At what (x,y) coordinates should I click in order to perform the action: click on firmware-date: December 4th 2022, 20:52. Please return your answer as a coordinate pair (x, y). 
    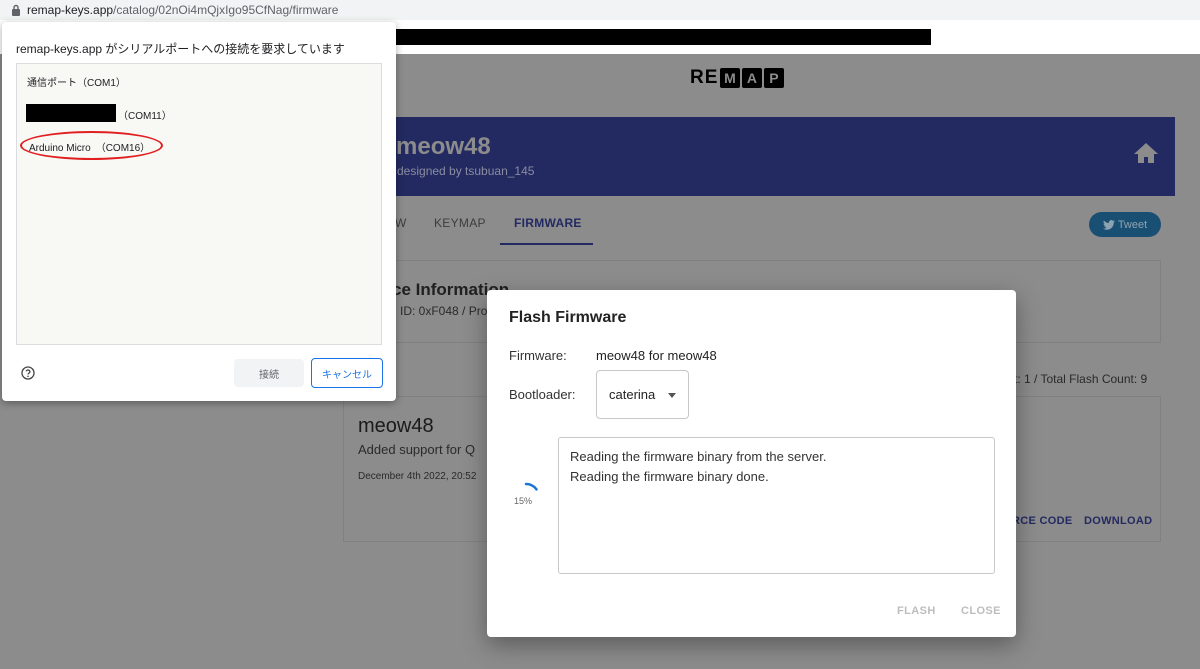
    Looking at the image, I should click on (417, 476).